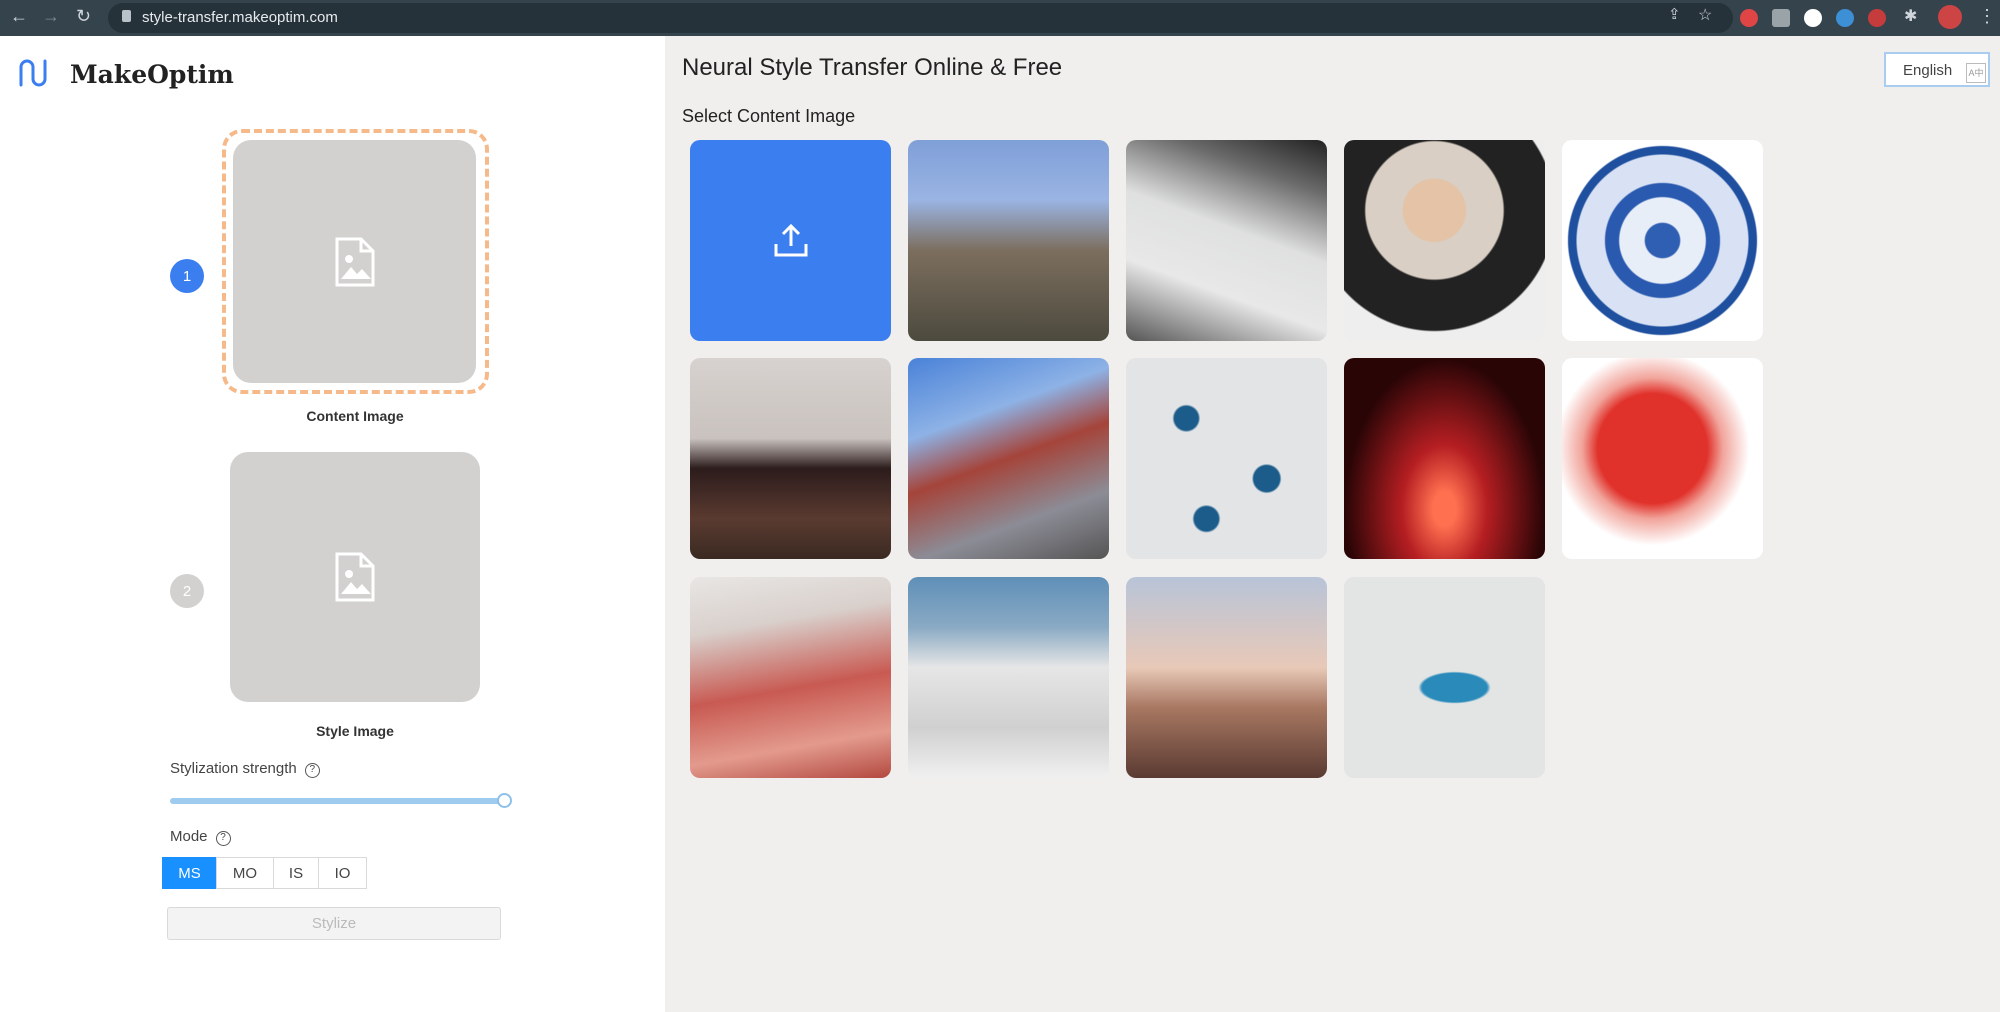  I want to click on grammarly-icon, so click(1845, 18).